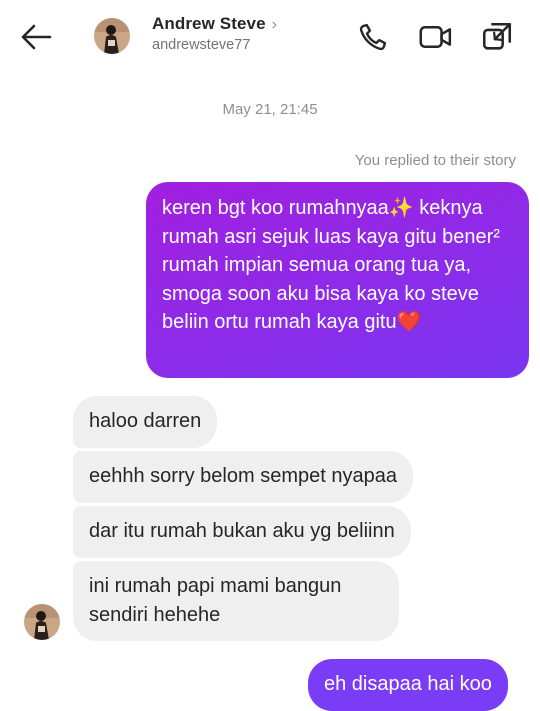  What do you see at coordinates (435, 37) in the screenshot?
I see `video-icon` at bounding box center [435, 37].